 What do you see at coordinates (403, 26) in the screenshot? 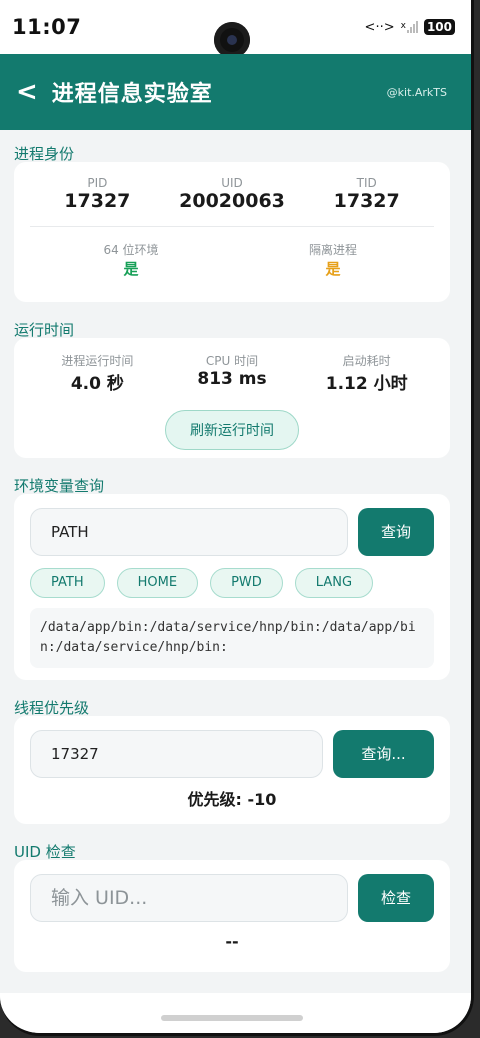
I see `signal-x: x` at bounding box center [403, 26].